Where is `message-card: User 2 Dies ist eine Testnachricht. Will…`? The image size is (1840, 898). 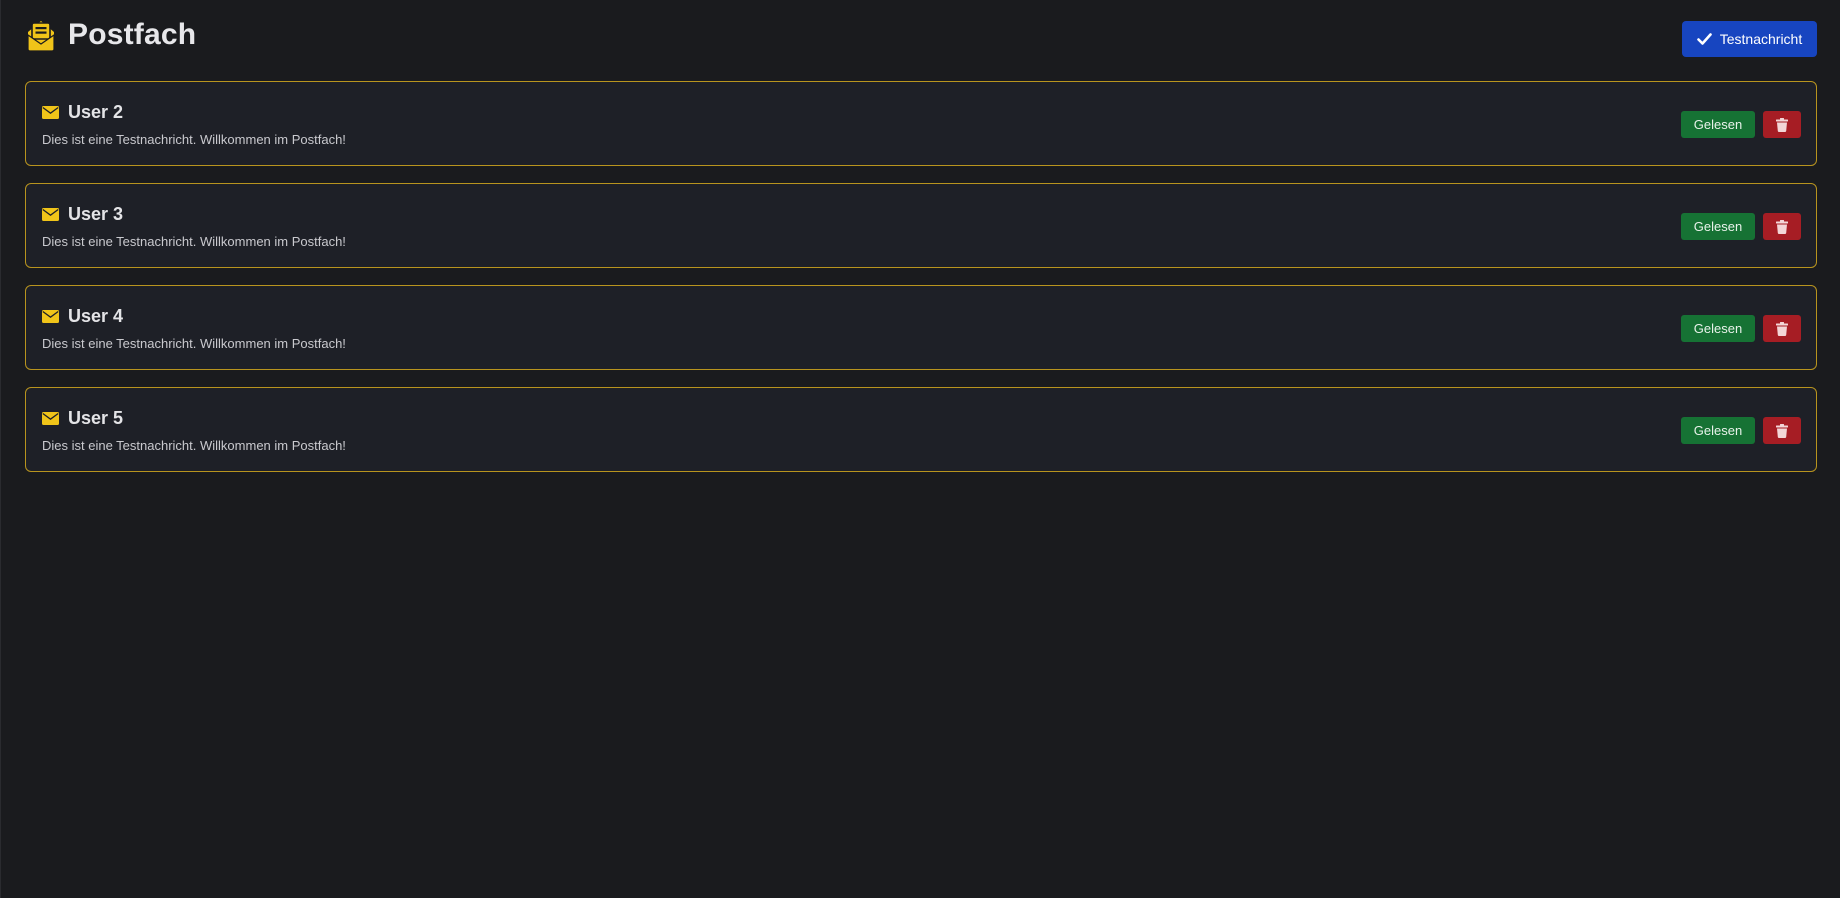
message-card: User 2 Dies ist eine Testnachricht. Will… is located at coordinates (921, 123).